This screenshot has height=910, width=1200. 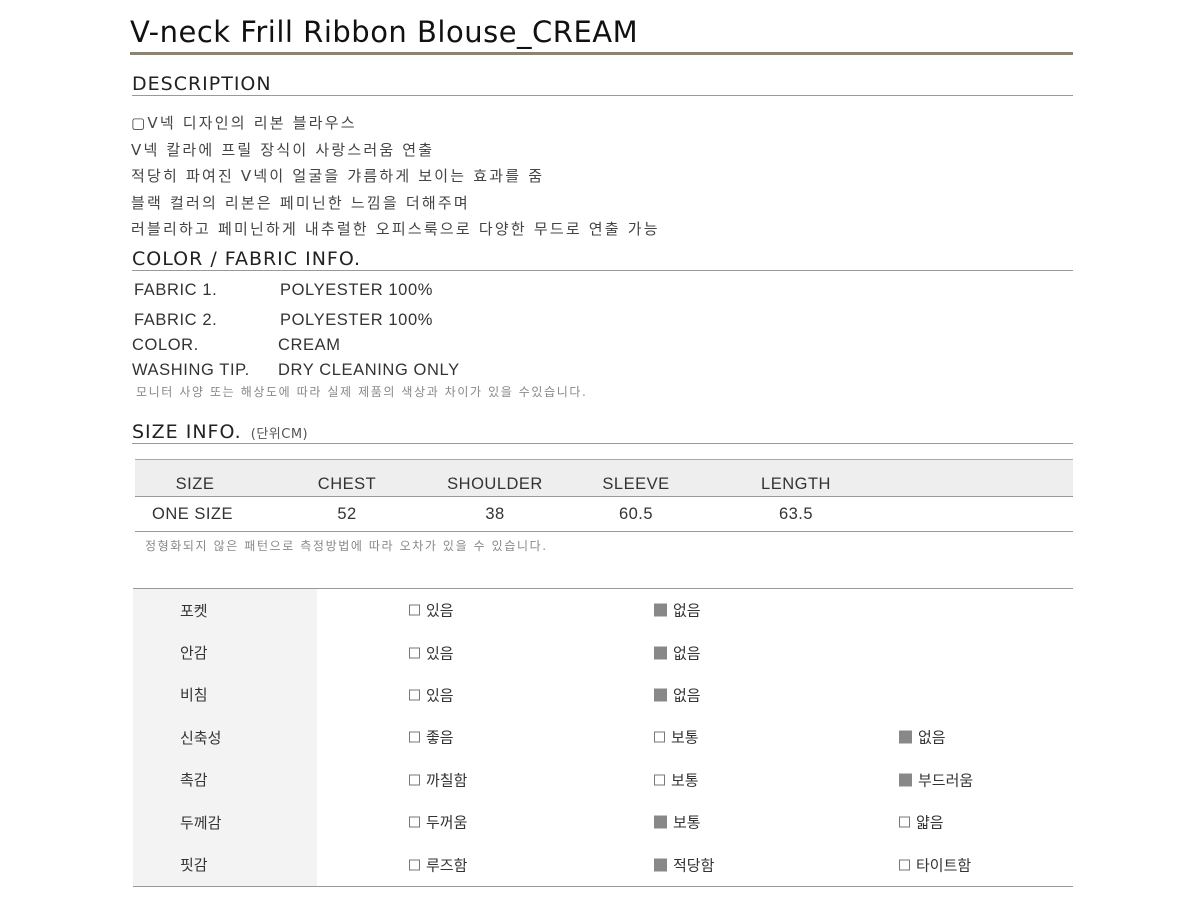 What do you see at coordinates (225, 652) in the screenshot?
I see `attribute-label-cell: 안감` at bounding box center [225, 652].